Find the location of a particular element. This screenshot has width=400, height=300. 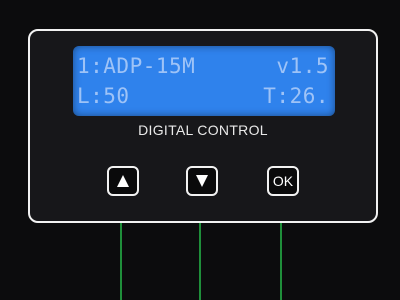

lcd-version: v1.5 is located at coordinates (302, 66).